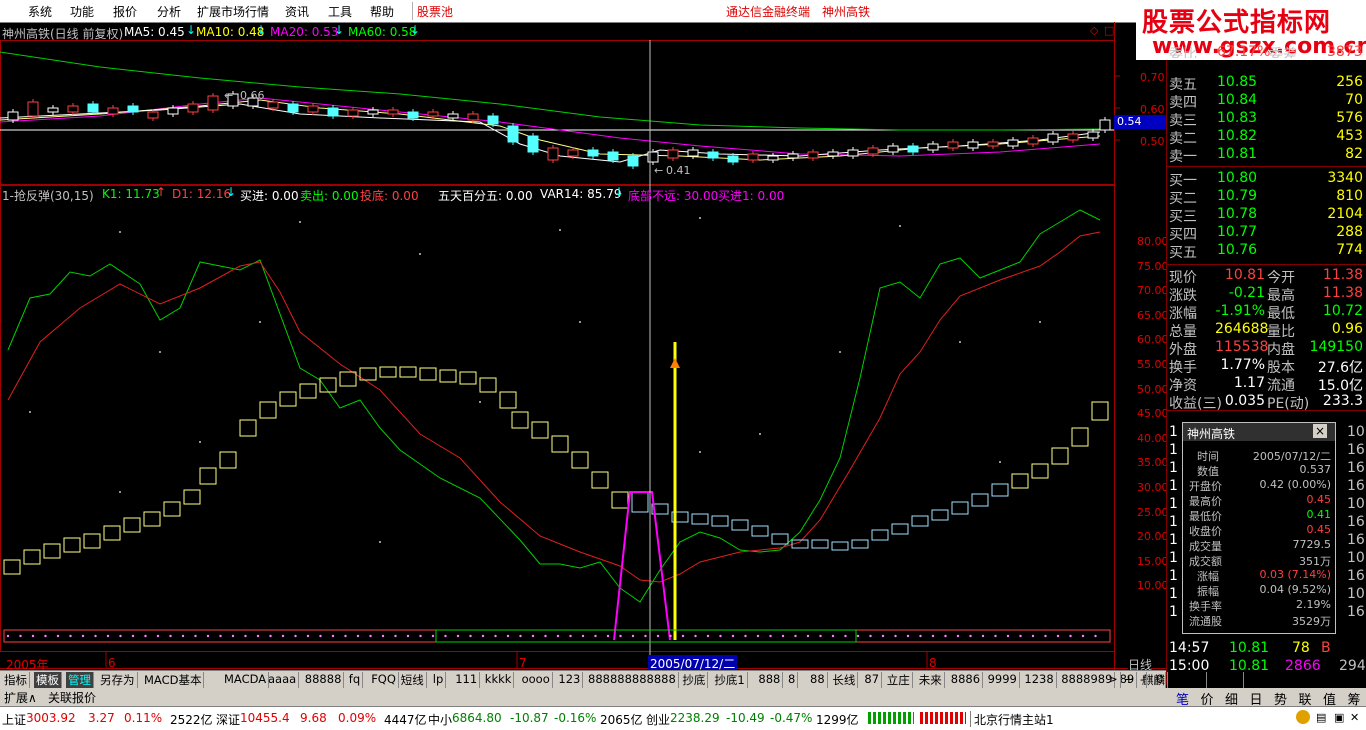  What do you see at coordinates (1113, 680) in the screenshot?
I see `tab-nav-0: >` at bounding box center [1113, 680].